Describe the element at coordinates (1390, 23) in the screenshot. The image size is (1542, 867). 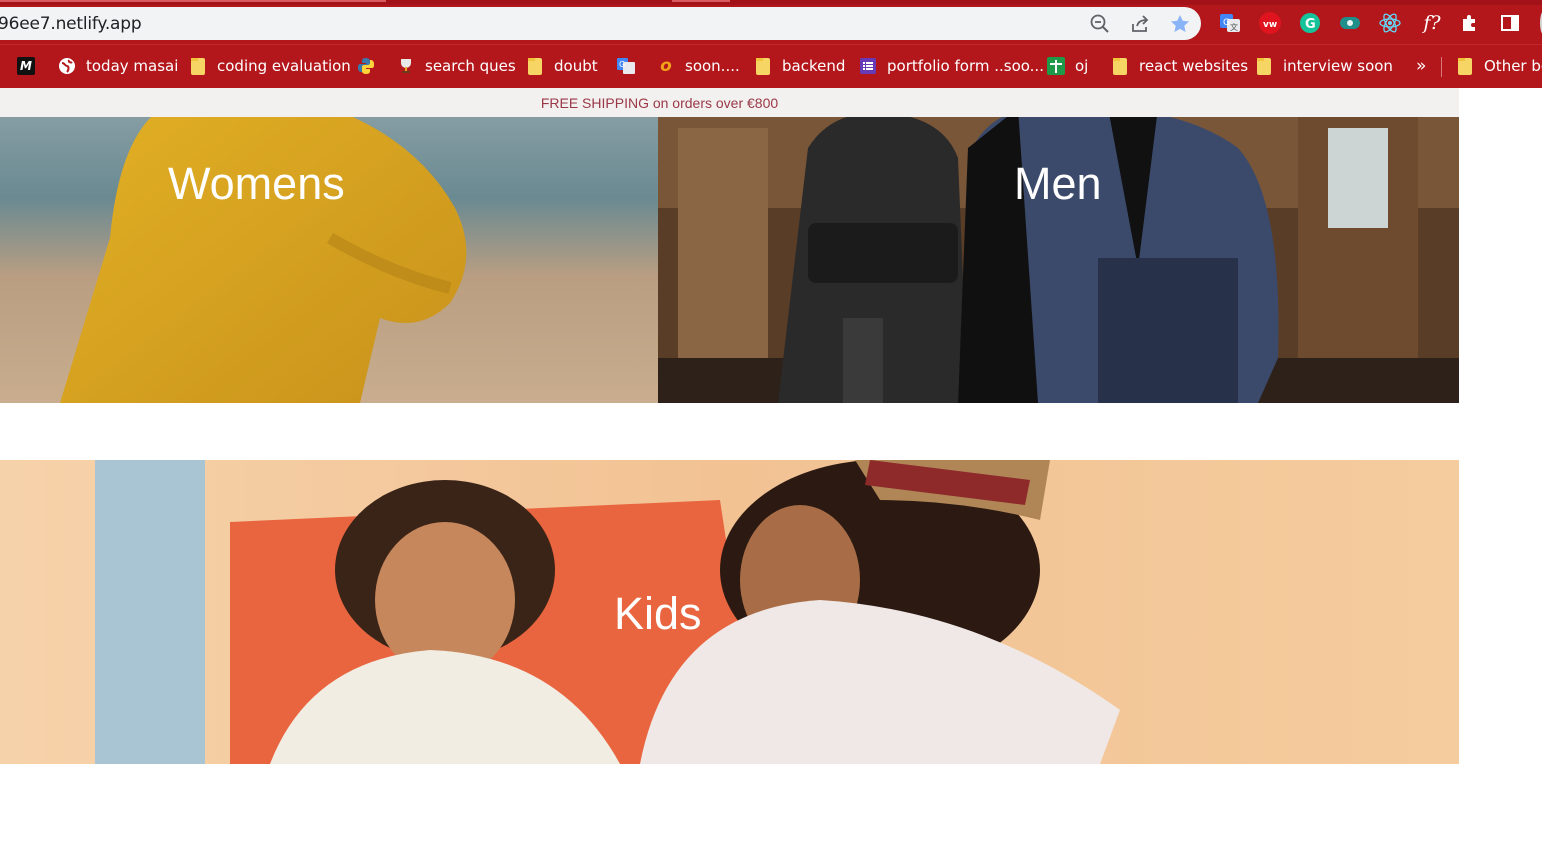
I see `react-devtools-icon` at that location.